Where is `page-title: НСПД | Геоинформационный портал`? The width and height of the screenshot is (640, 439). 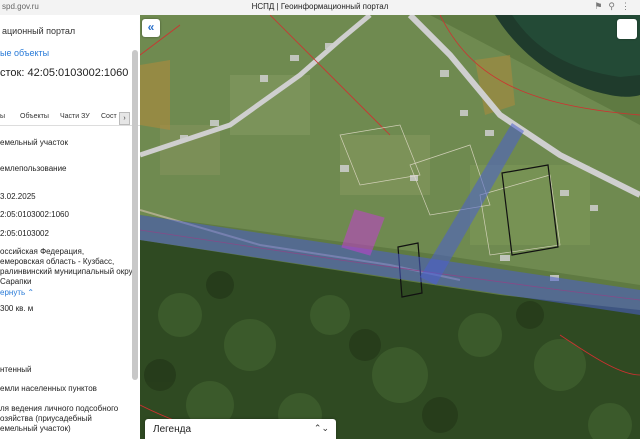
page-title: НСПД | Геоинформационный портал is located at coordinates (320, 6).